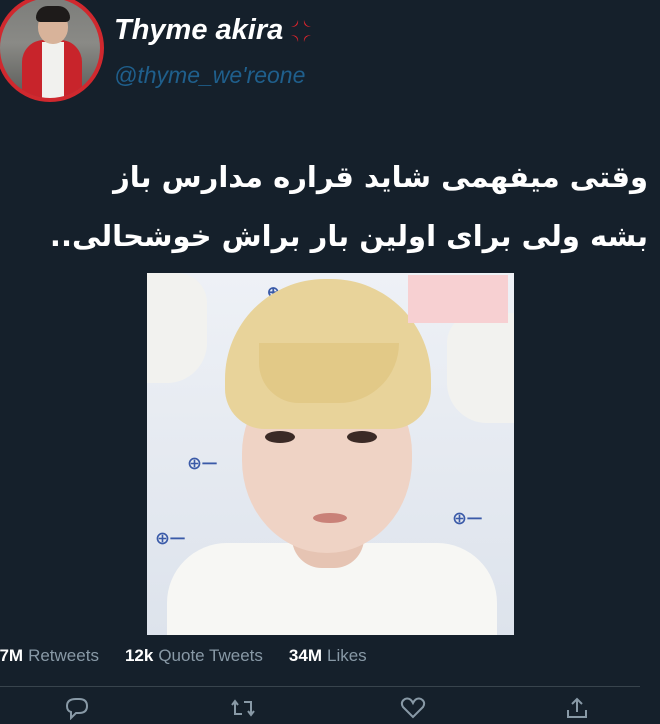  What do you see at coordinates (458, 299) in the screenshot?
I see `censor-box` at bounding box center [458, 299].